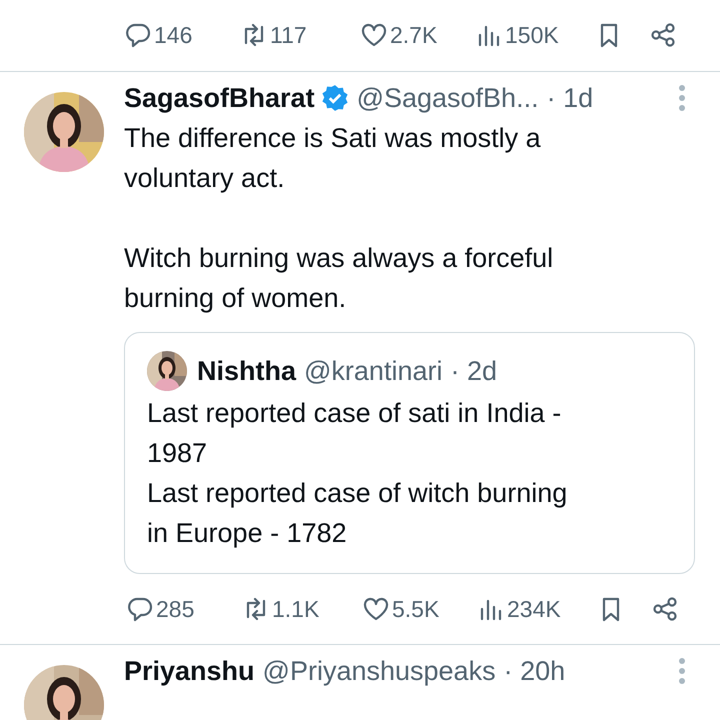  Describe the element at coordinates (182, 35) in the screenshot. I see `reply-button: 146` at that location.